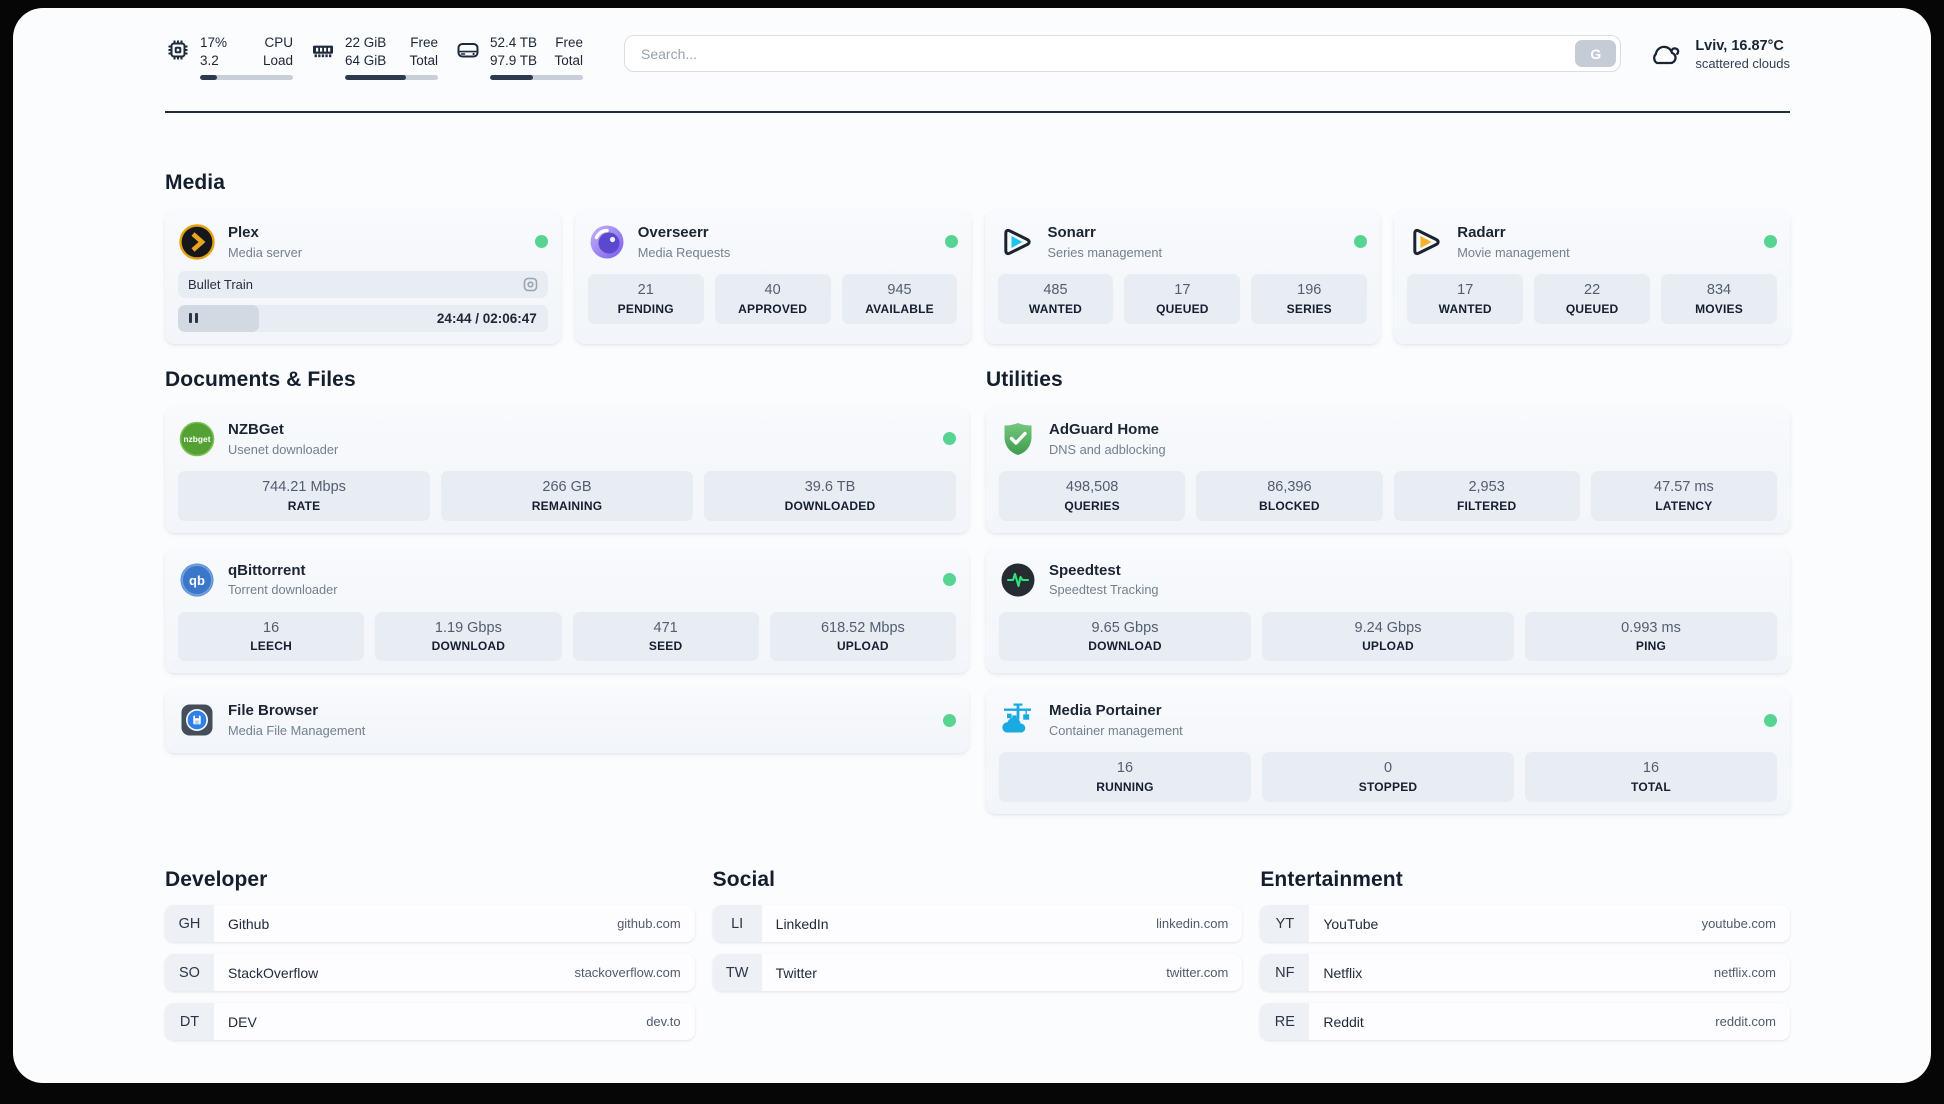  I want to click on card-head-radarr: Radarr Movie management, so click(1592, 242).